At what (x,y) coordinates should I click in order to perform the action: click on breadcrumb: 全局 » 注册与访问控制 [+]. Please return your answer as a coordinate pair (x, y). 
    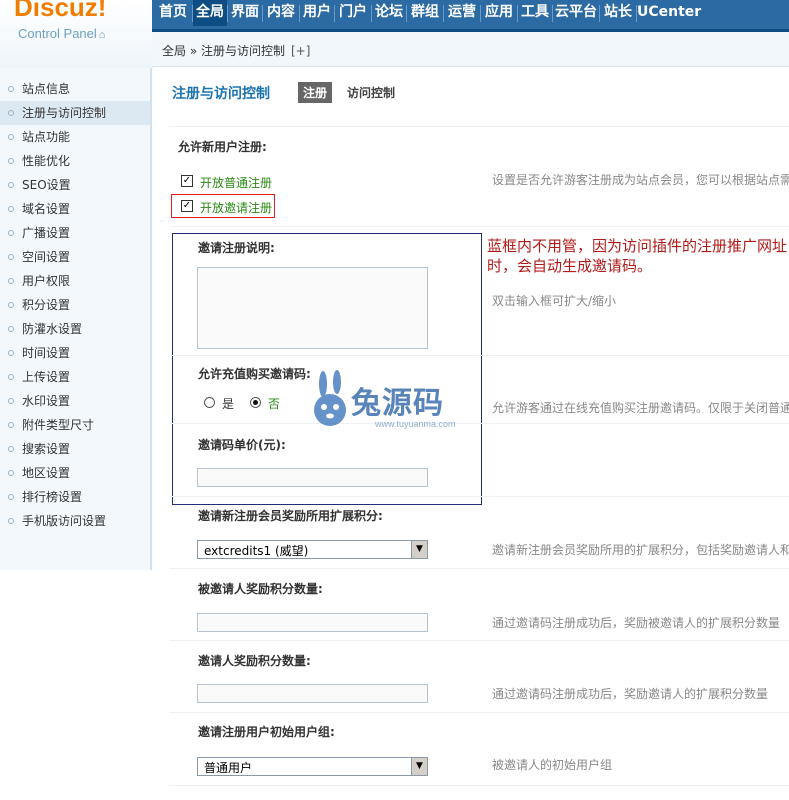
    Looking at the image, I should click on (470, 49).